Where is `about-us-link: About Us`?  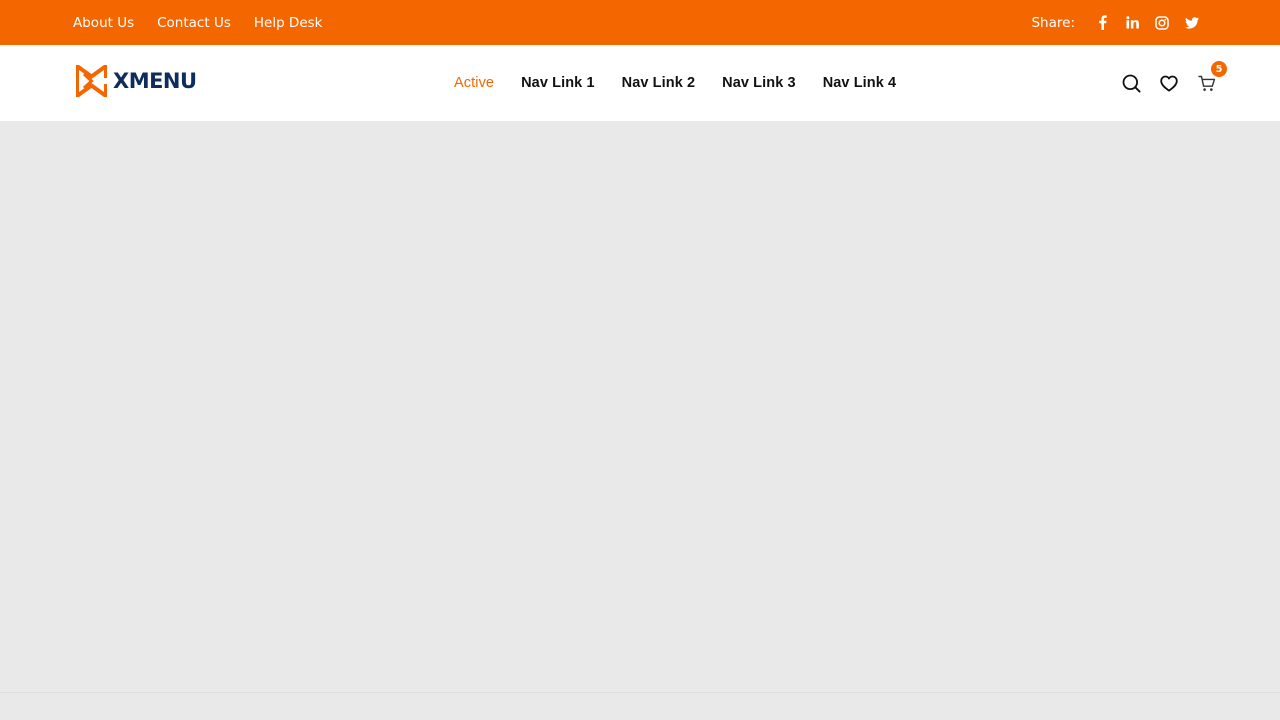 about-us-link: About Us is located at coordinates (103, 23).